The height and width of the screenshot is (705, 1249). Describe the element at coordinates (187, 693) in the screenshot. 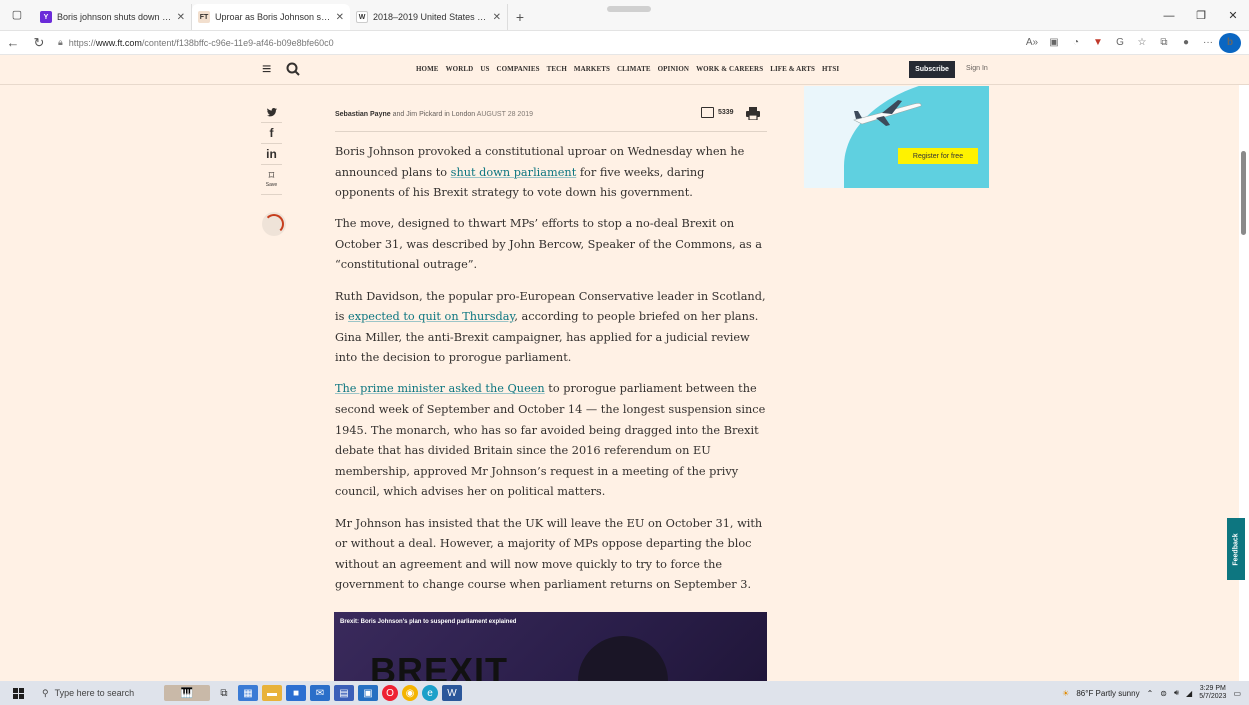

I see `search-highlight-icon: 🎹` at that location.